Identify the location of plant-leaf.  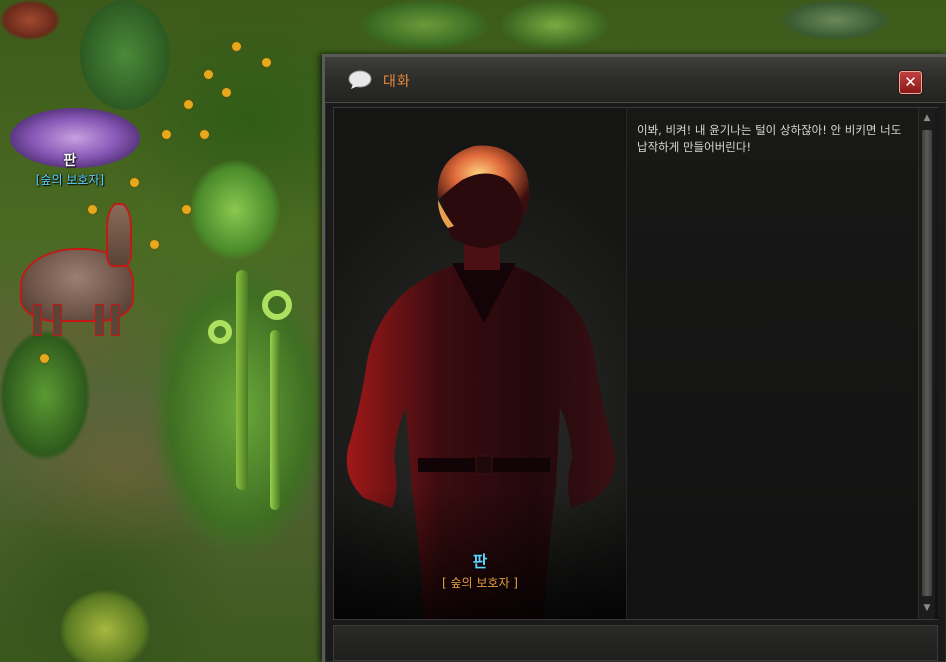
(235, 210).